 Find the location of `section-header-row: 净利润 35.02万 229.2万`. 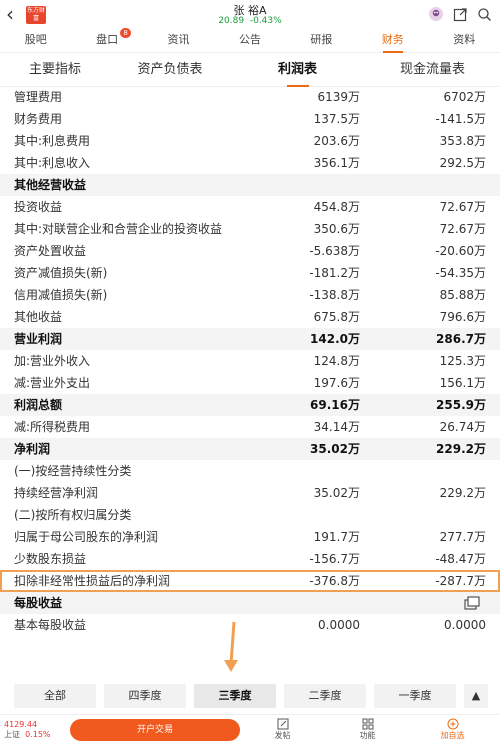

section-header-row: 净利润 35.02万 229.2万 is located at coordinates (250, 449).